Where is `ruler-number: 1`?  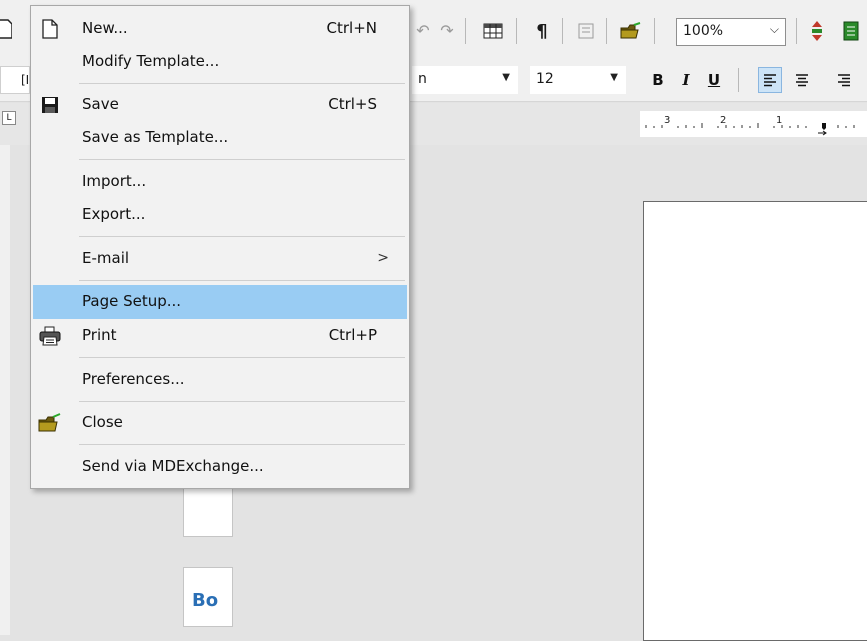
ruler-number: 1 is located at coordinates (779, 120).